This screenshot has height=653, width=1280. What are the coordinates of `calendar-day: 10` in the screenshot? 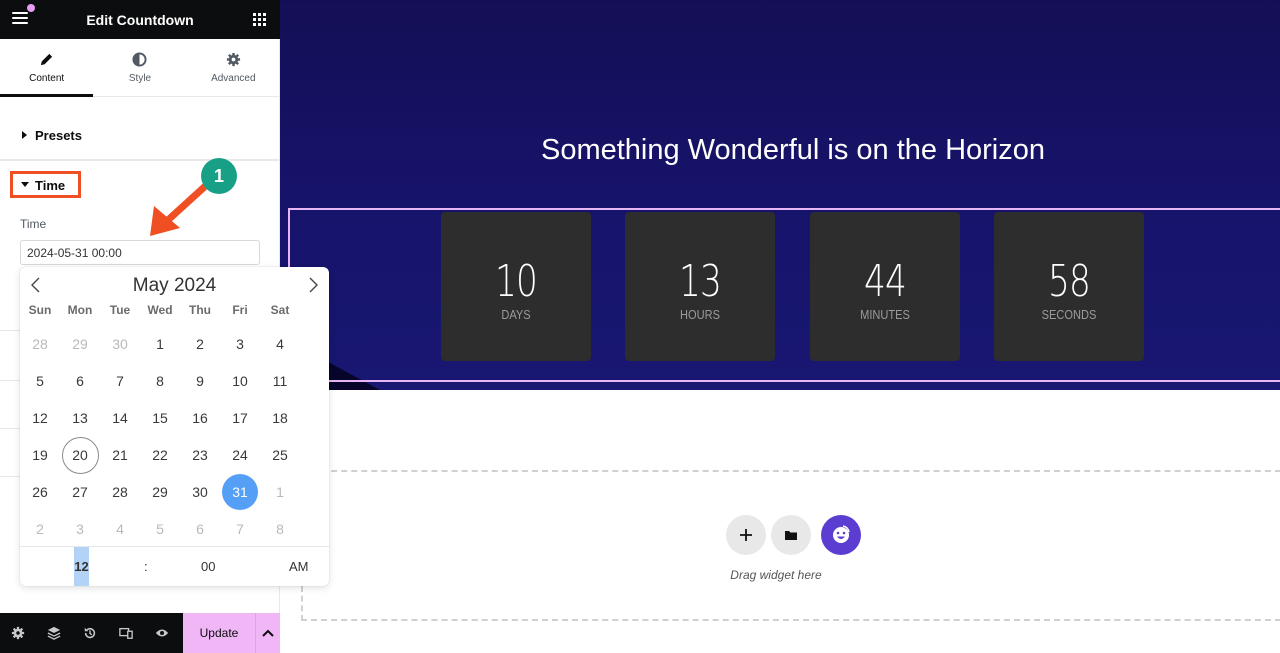 It's located at (240, 380).